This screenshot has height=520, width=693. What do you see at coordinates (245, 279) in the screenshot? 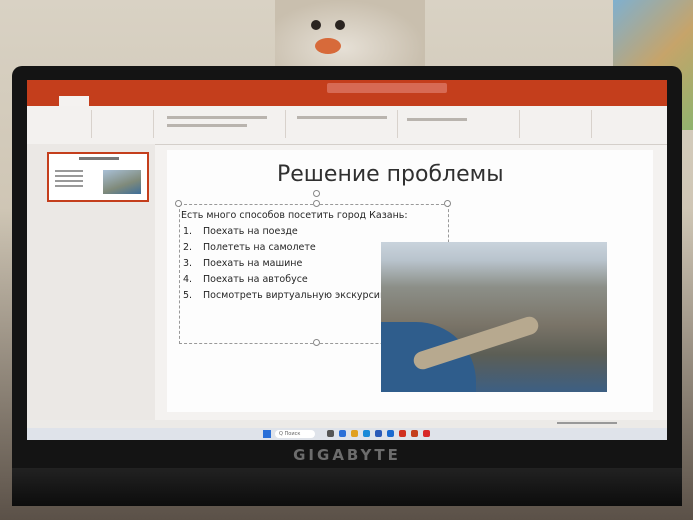
I see `list-item: 4. Поехать на автобусе` at bounding box center [245, 279].